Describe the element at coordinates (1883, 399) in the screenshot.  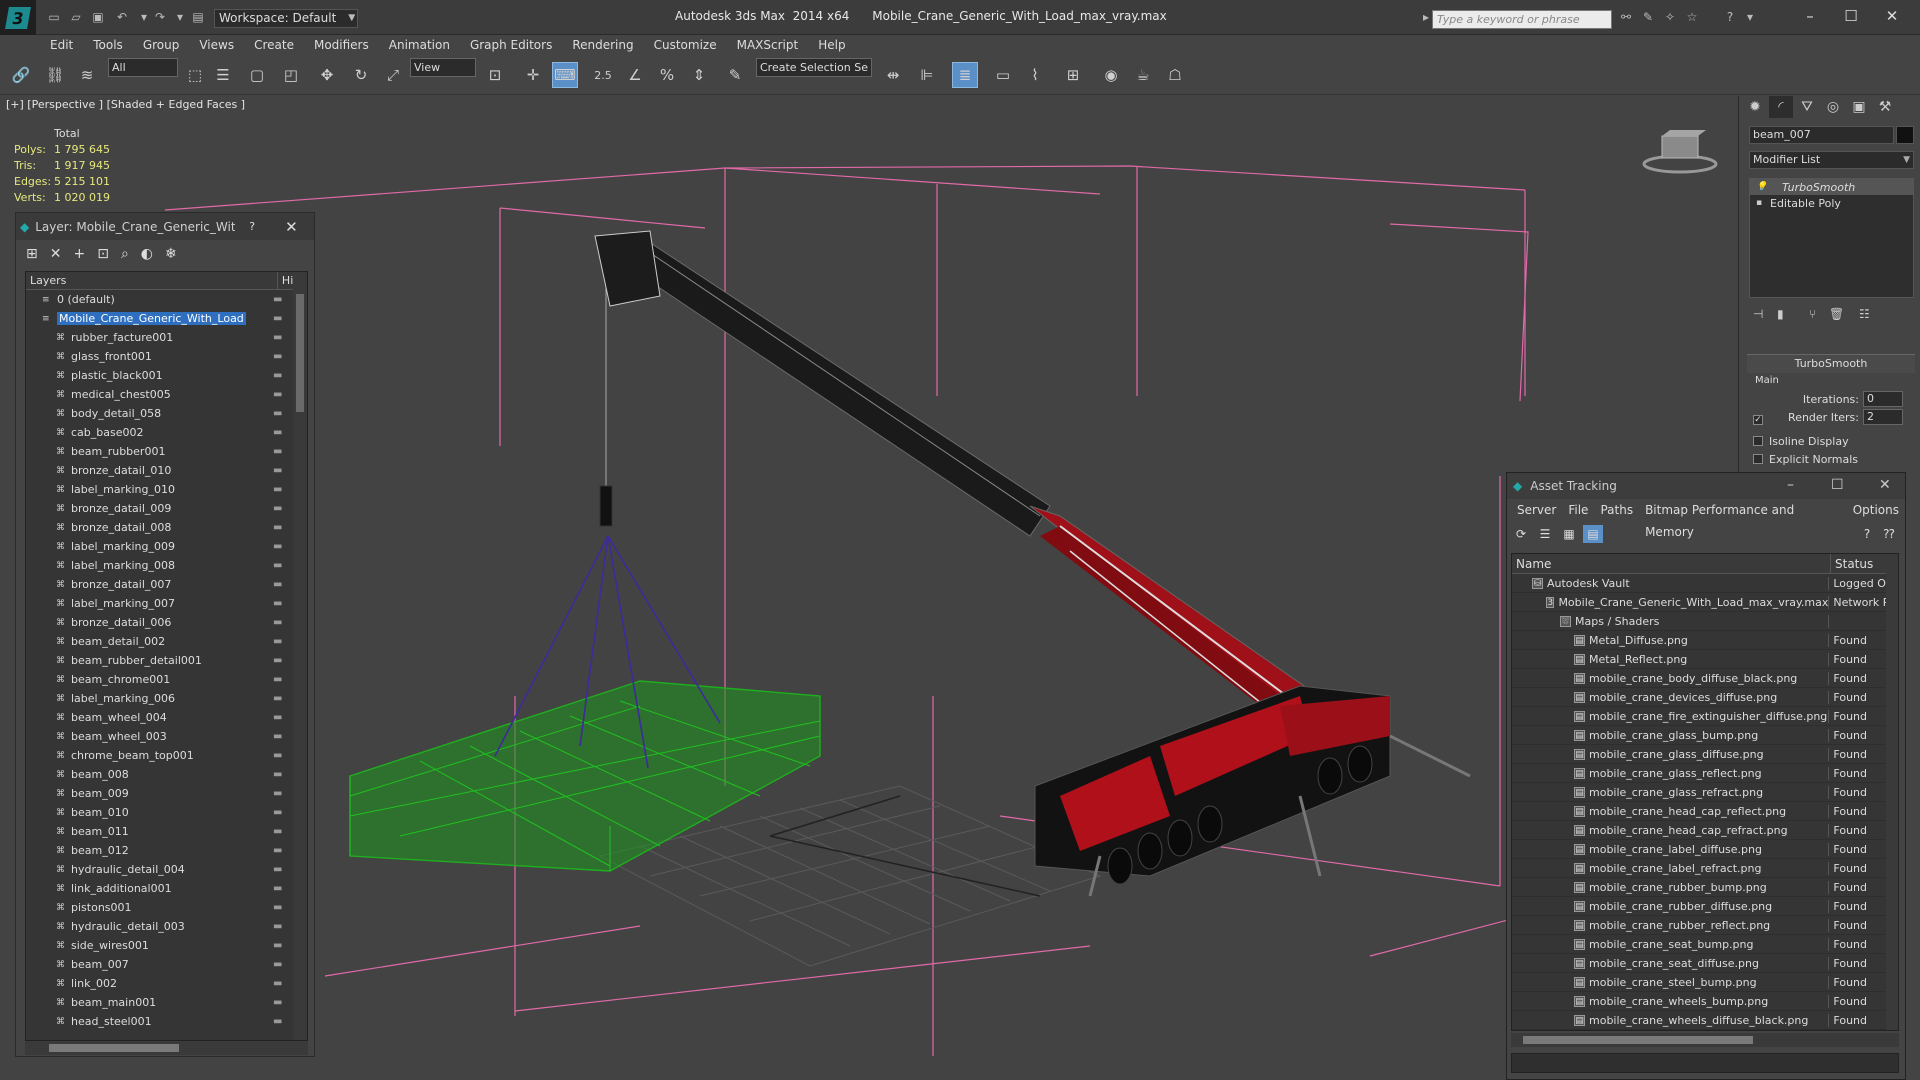
I see `iterations-spinner: 0` at that location.